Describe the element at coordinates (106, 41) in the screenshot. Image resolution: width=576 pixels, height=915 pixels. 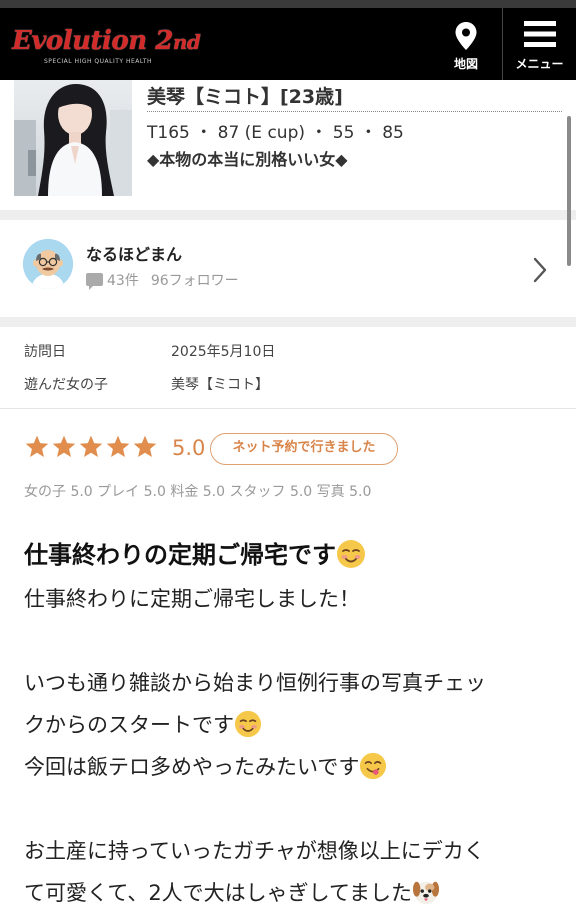
I see `site-logo: Evolution 2nd` at that location.